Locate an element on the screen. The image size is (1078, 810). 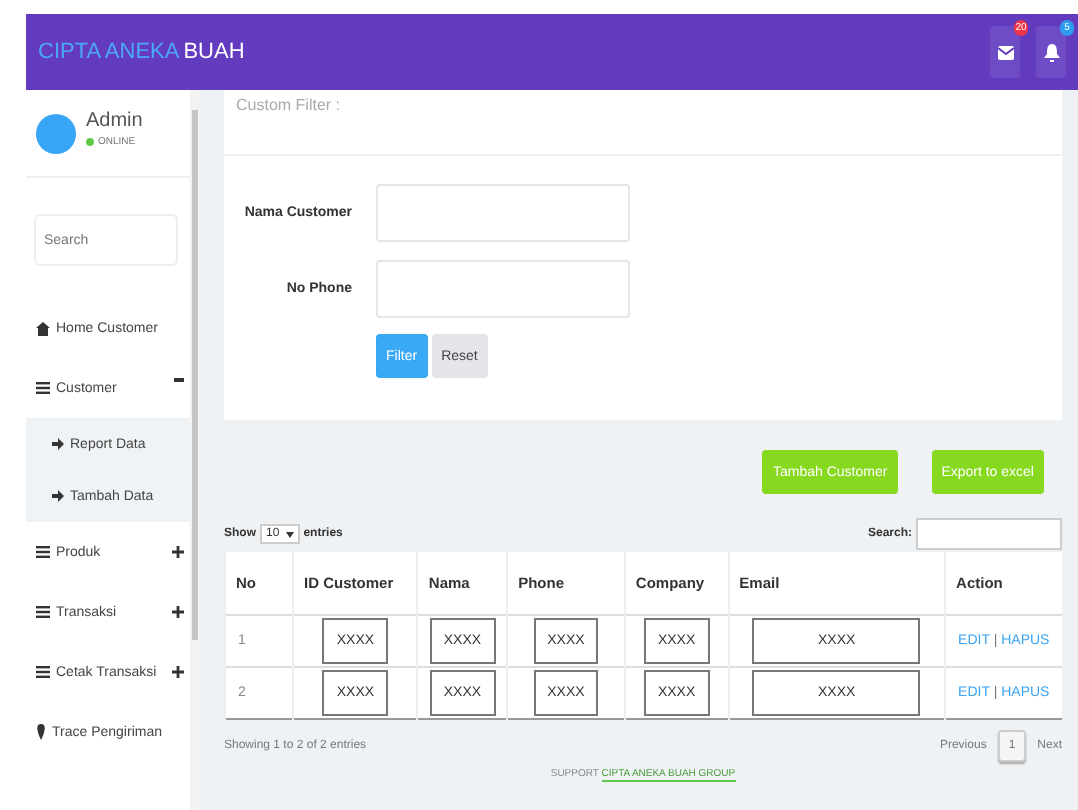
caret-icon is located at coordinates (289, 534).